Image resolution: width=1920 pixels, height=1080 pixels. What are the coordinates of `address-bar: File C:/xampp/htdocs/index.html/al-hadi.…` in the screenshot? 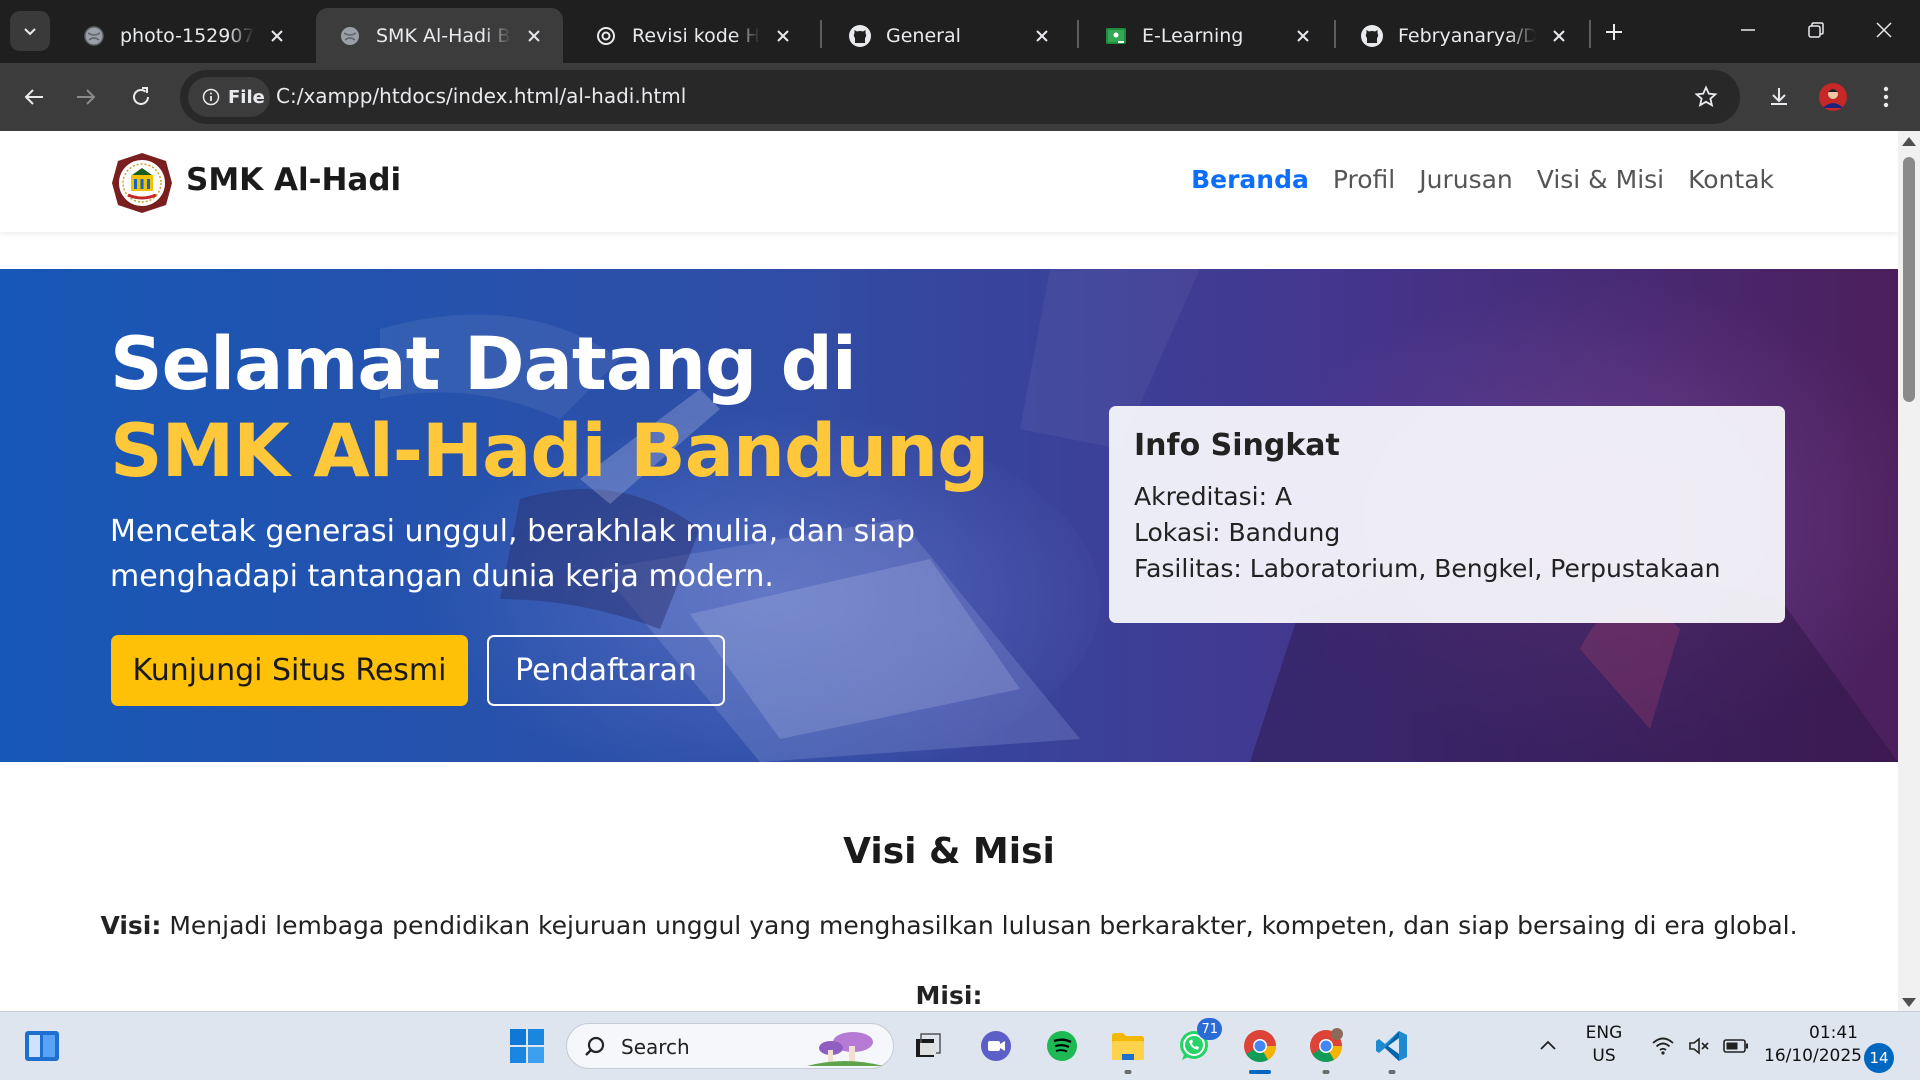 It's located at (960, 97).